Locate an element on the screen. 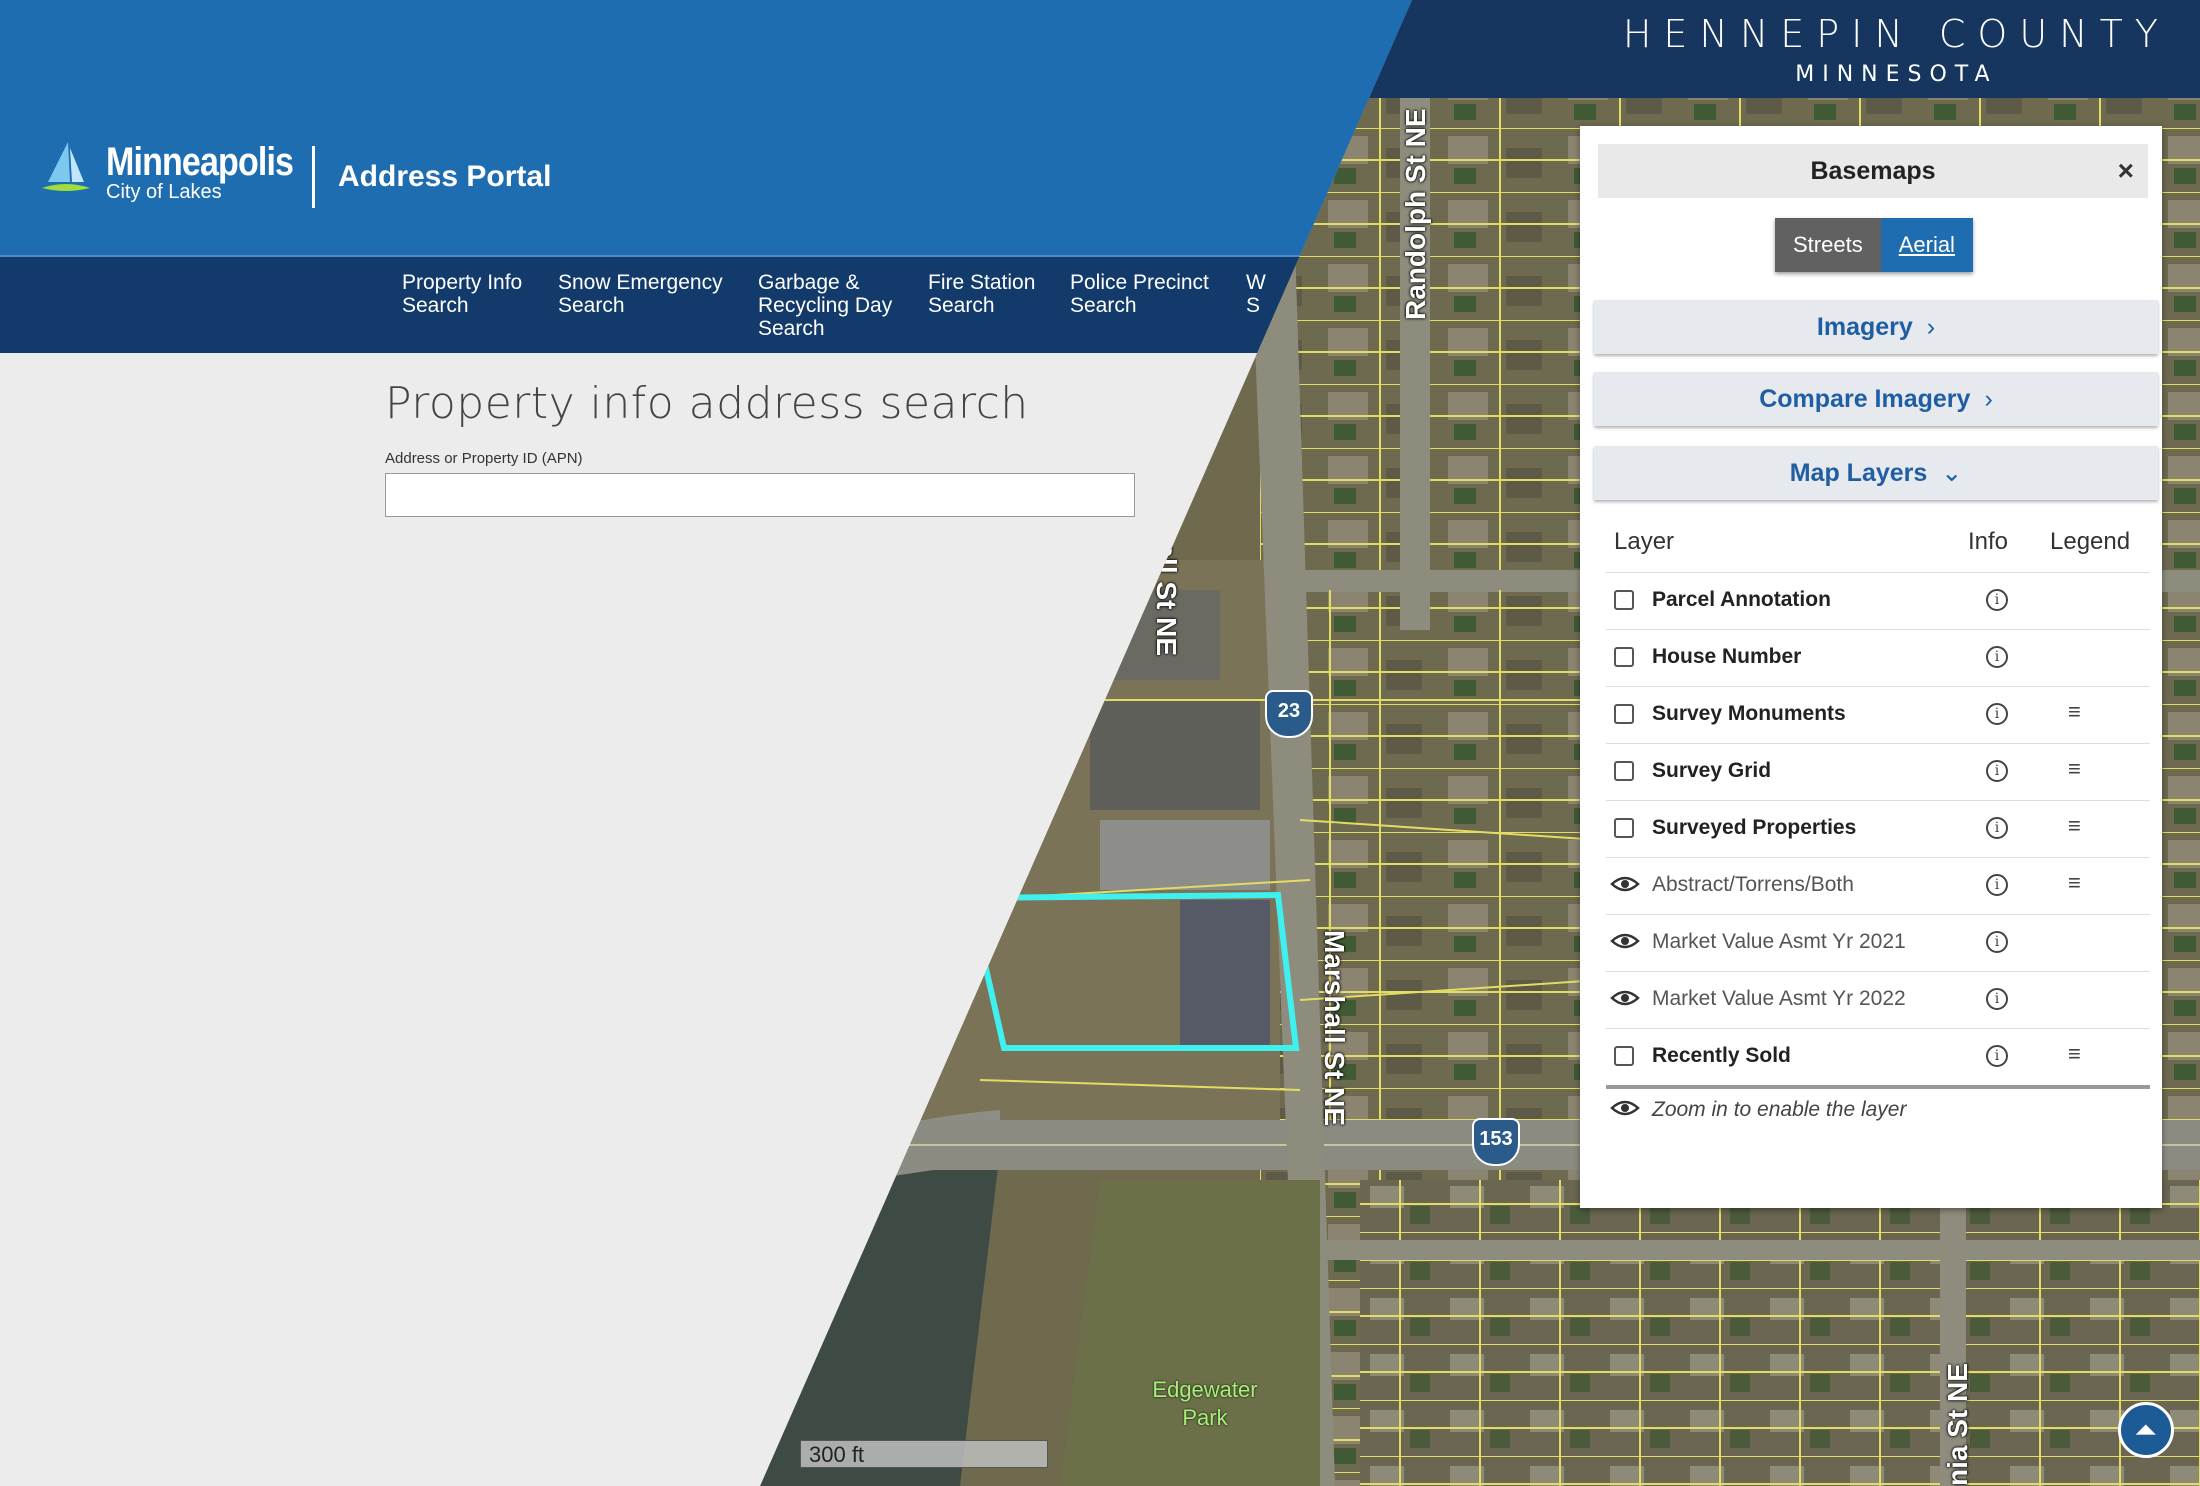  layer-table-header: Layer Info Legend is located at coordinates (1878, 544).